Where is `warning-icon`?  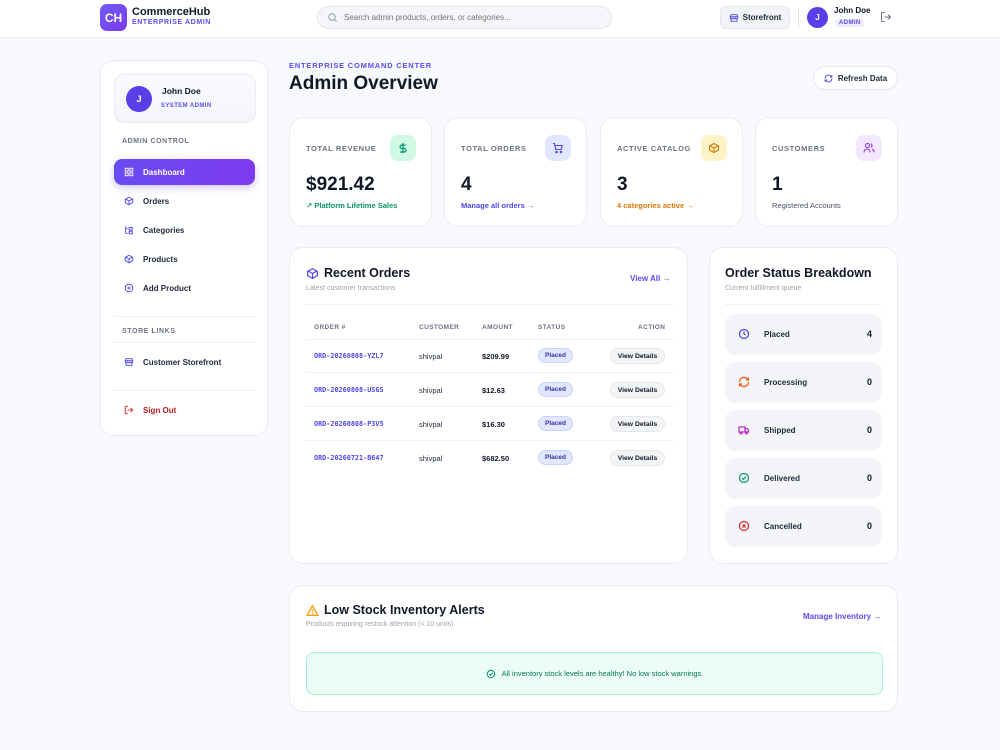 warning-icon is located at coordinates (312, 610).